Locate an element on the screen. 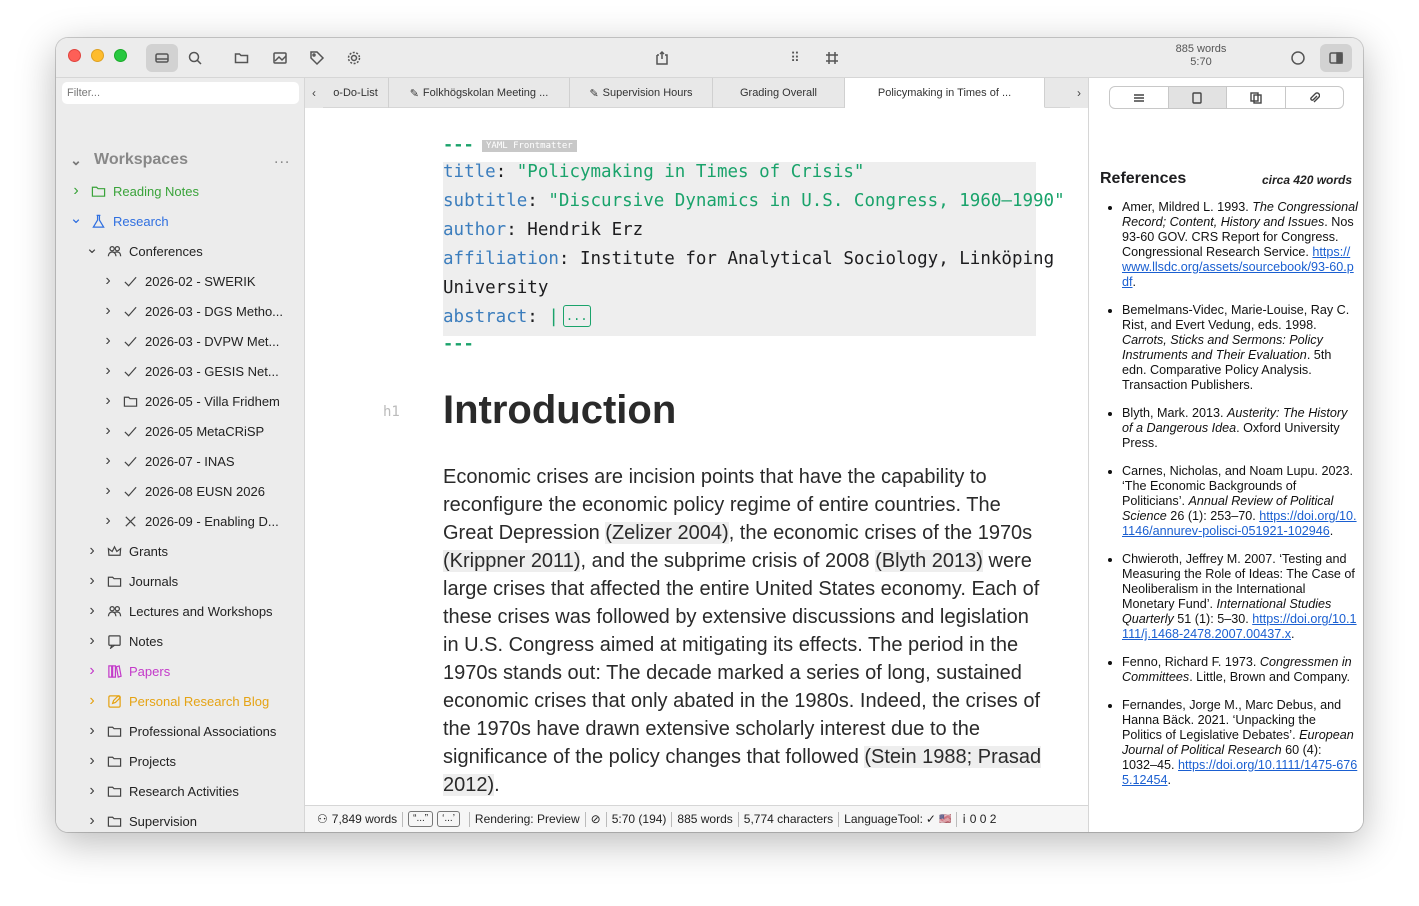 Image resolution: width=1419 pixels, height=906 pixels. reference-text: . is located at coordinates (1134, 282).